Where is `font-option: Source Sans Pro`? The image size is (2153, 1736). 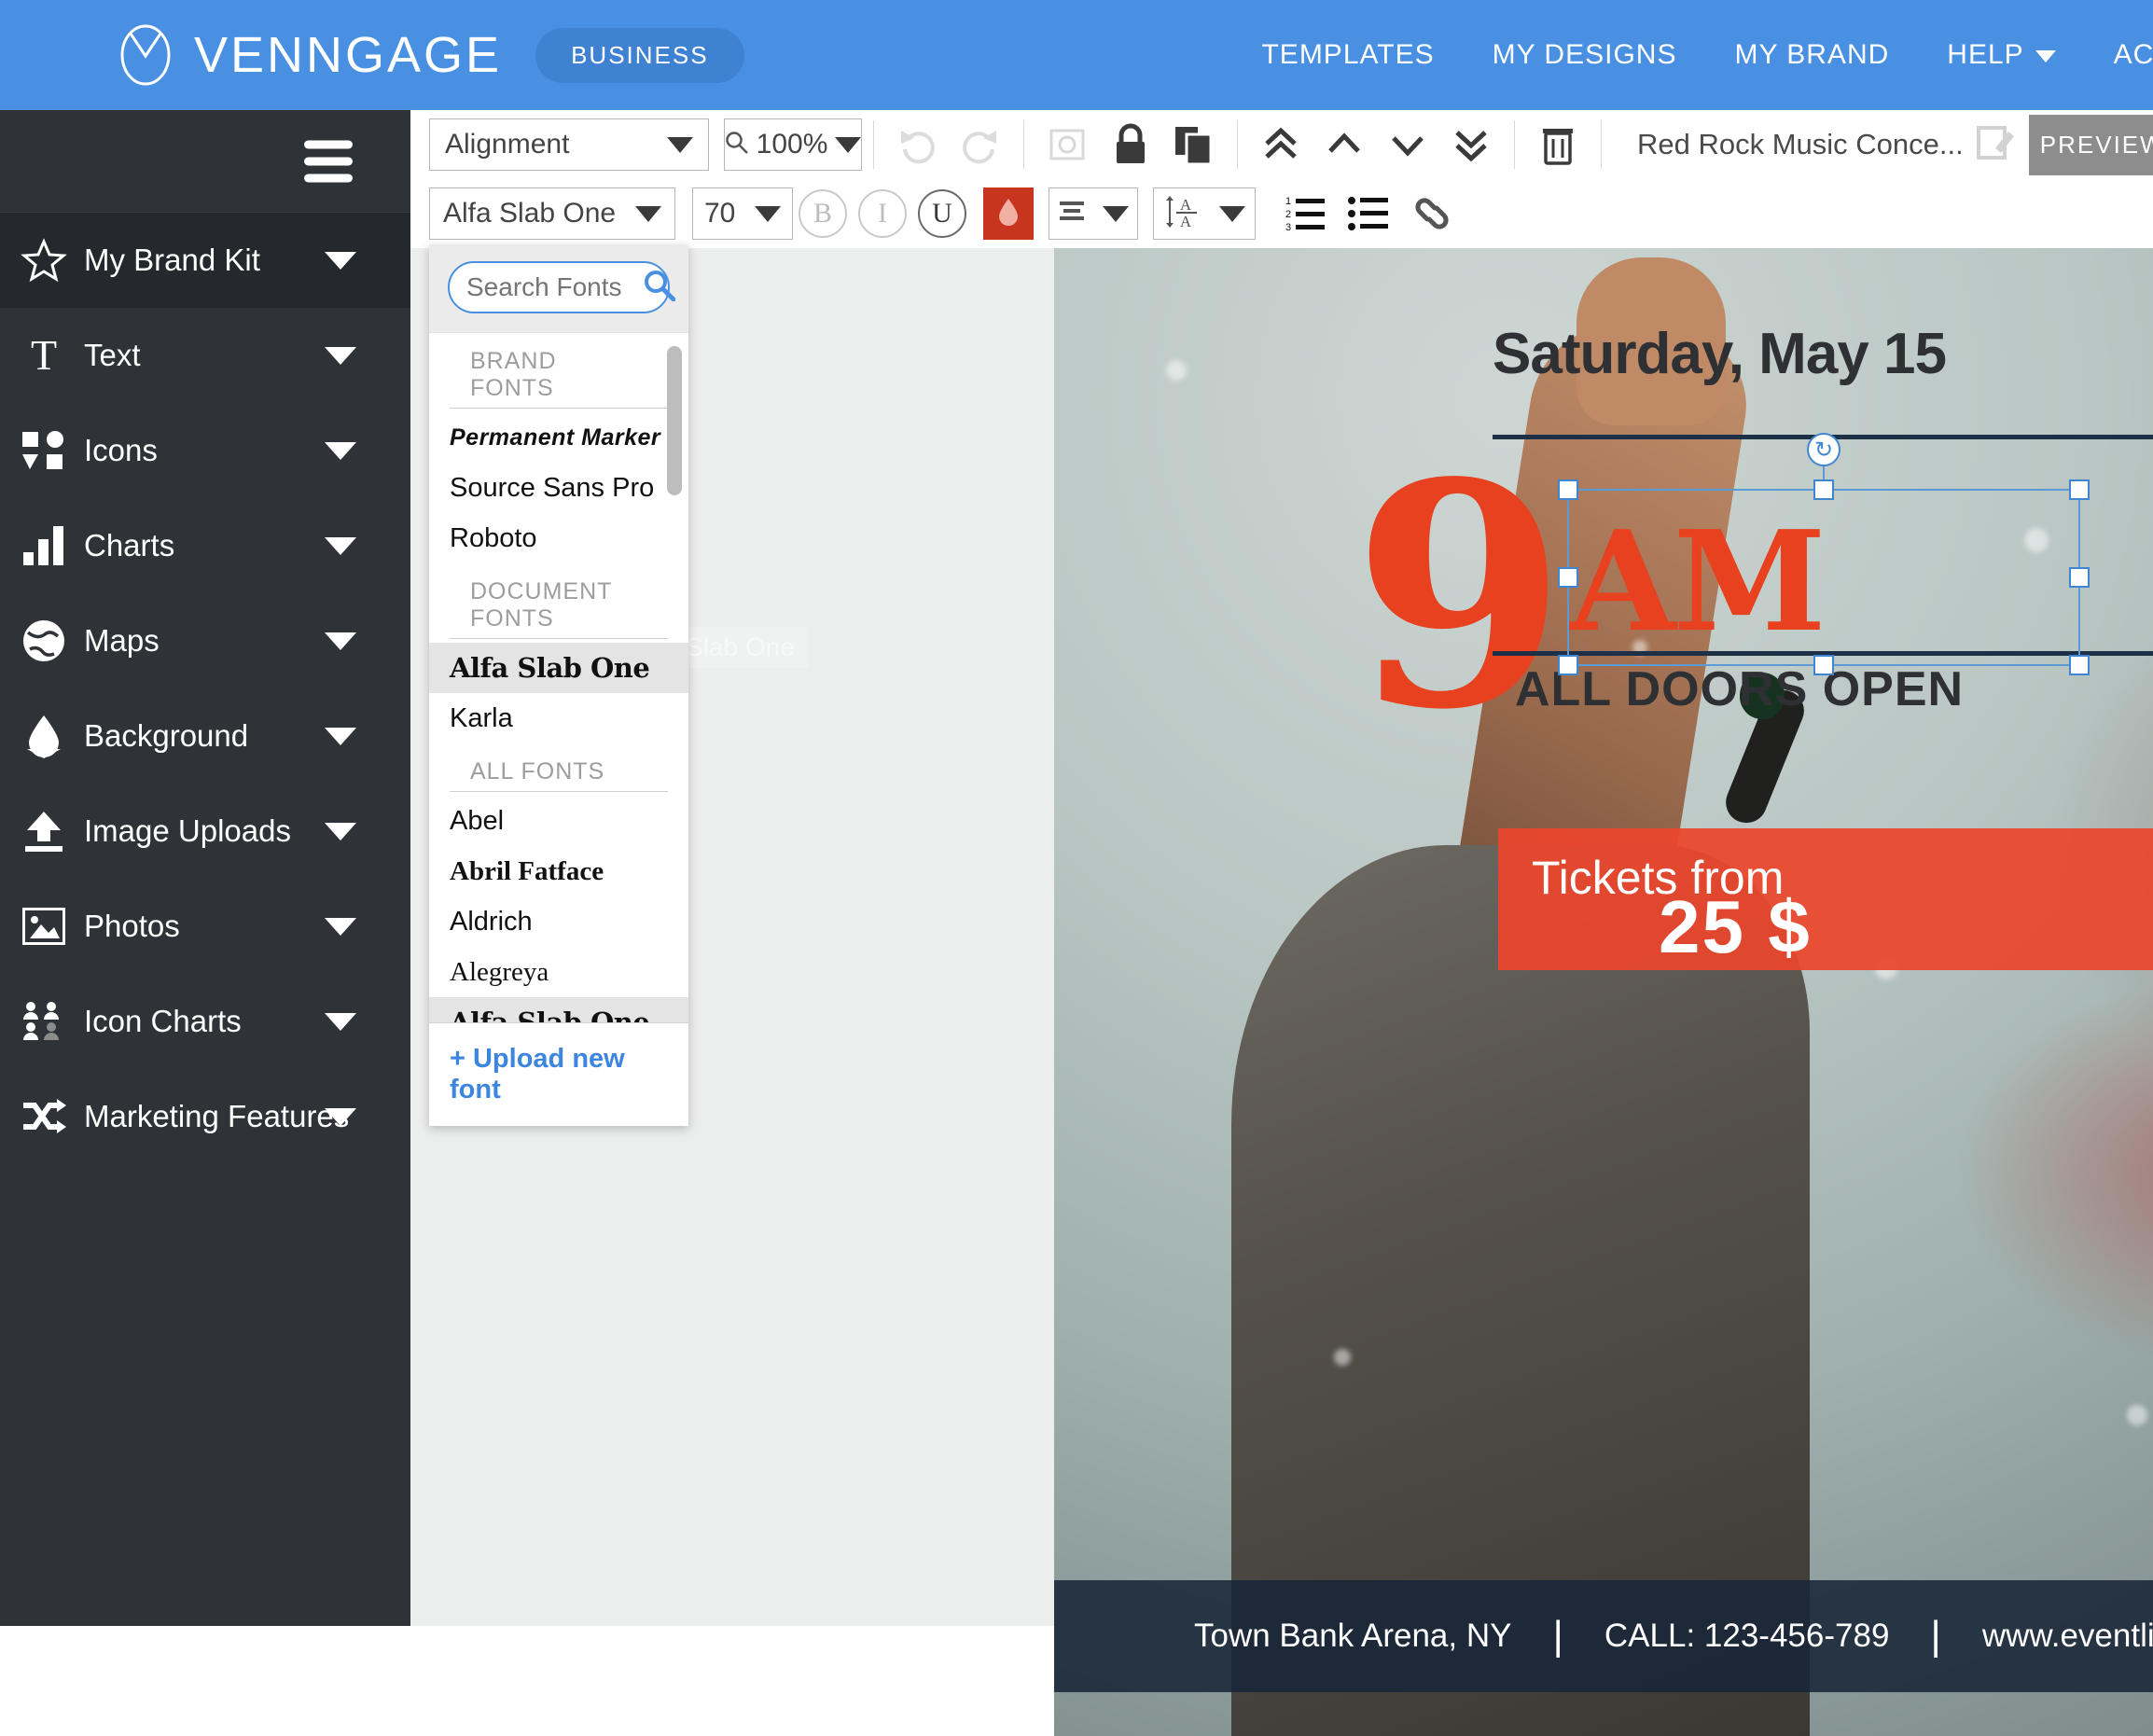
font-option: Source Sans Pro is located at coordinates (559, 488).